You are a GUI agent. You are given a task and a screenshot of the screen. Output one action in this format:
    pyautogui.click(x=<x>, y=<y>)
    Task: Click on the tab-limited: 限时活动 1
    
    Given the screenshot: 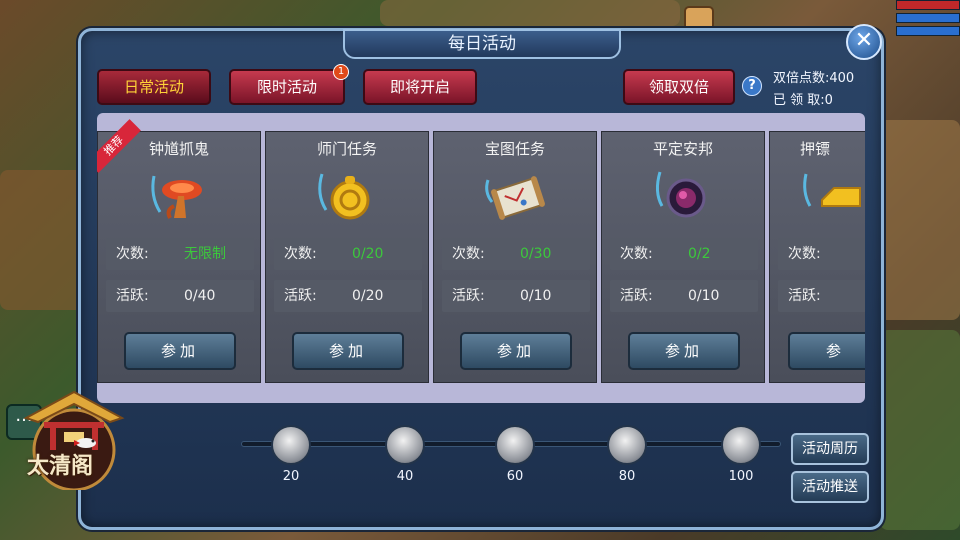 What is the action you would take?
    pyautogui.click(x=289, y=84)
    